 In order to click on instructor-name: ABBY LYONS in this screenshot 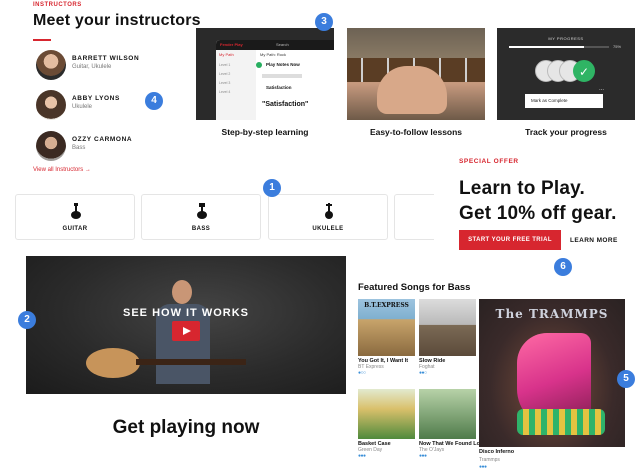, I will do `click(96, 98)`.